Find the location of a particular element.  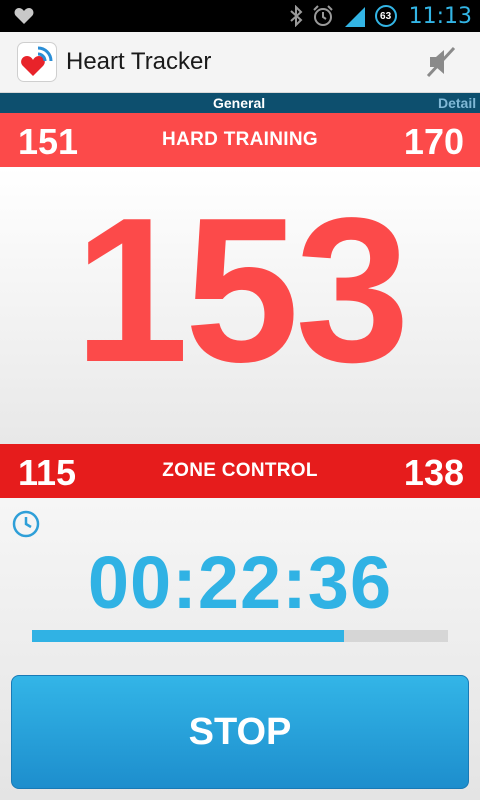

elapsed-timer: 00:22:36 is located at coordinates (240, 582).